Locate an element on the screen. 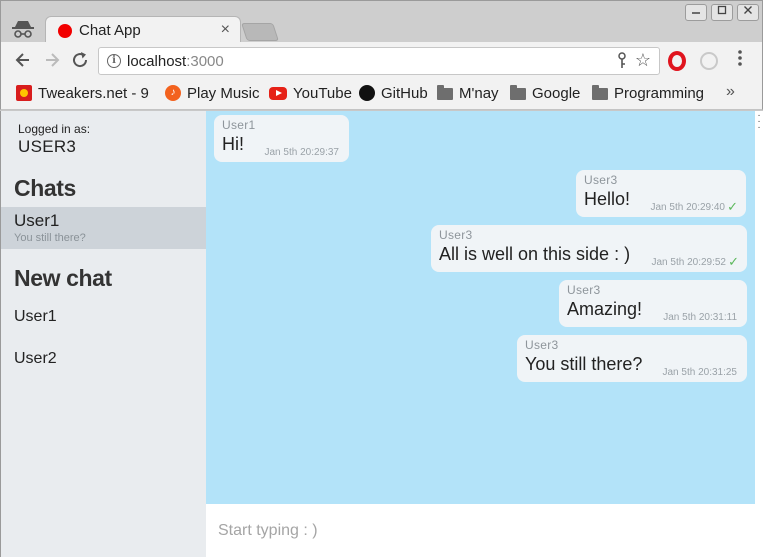  bookmark-label: GitHub is located at coordinates (404, 93).